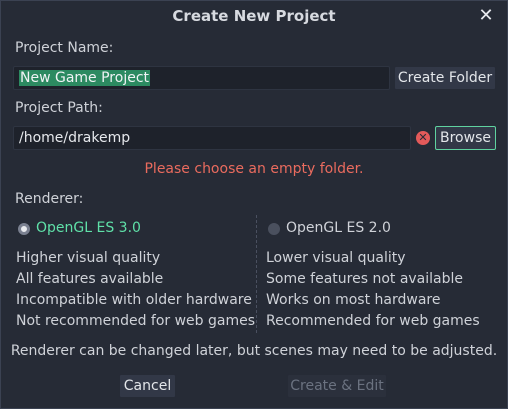 The image size is (508, 409). Describe the element at coordinates (338, 228) in the screenshot. I see `radio-label-opengl-es2: OpenGL ES 2.0` at that location.